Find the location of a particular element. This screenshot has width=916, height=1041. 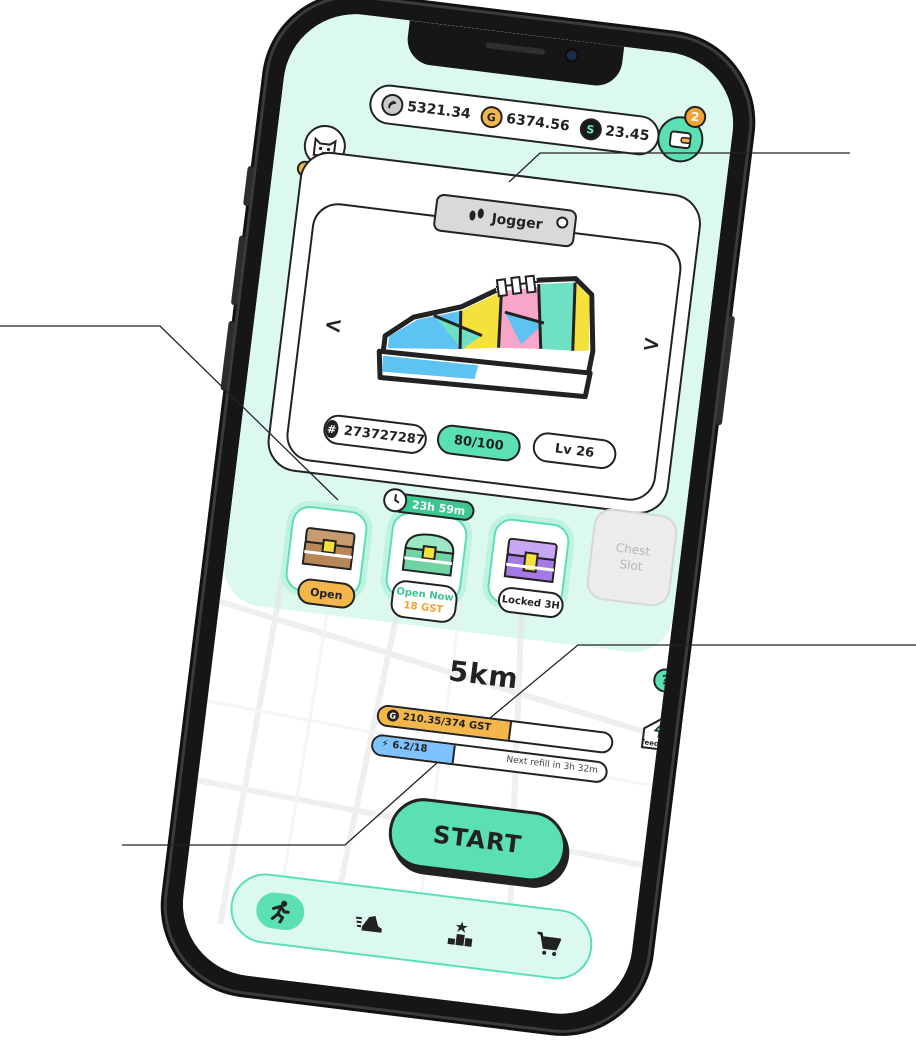

running-icon is located at coordinates (280, 912).